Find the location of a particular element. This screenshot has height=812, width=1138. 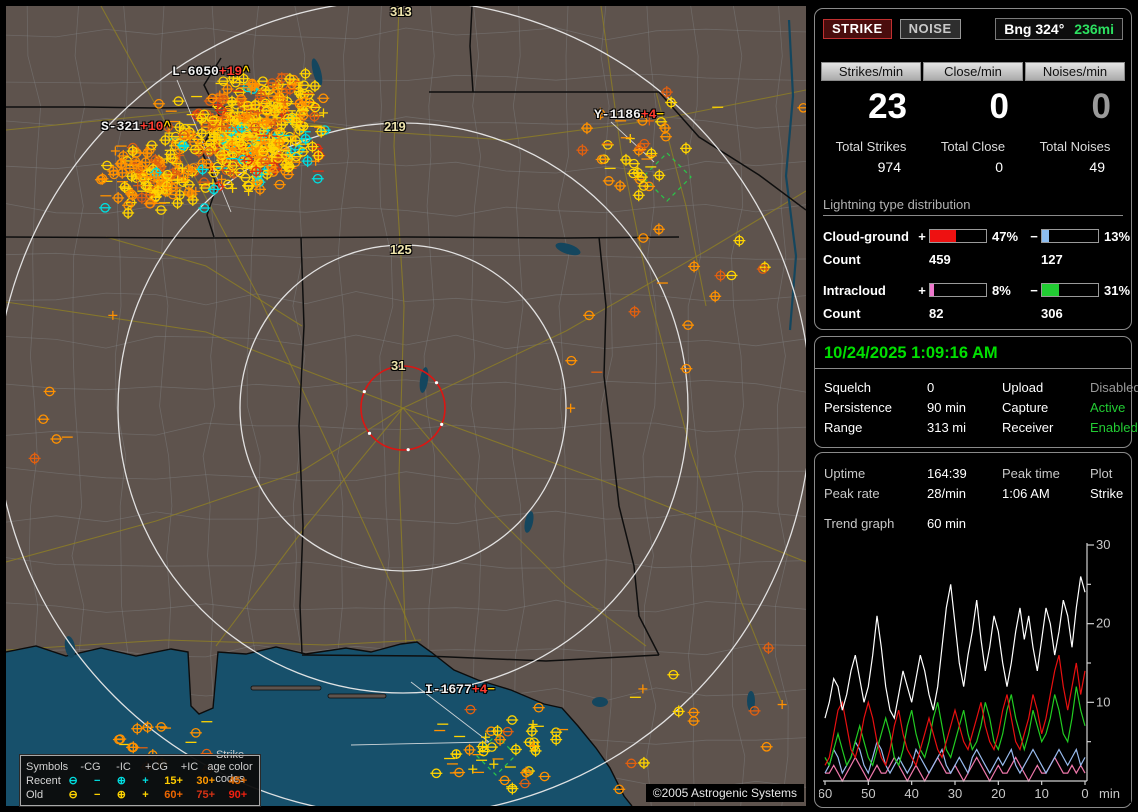

bearing-readout: Bng 324° 236mi is located at coordinates (1059, 29).